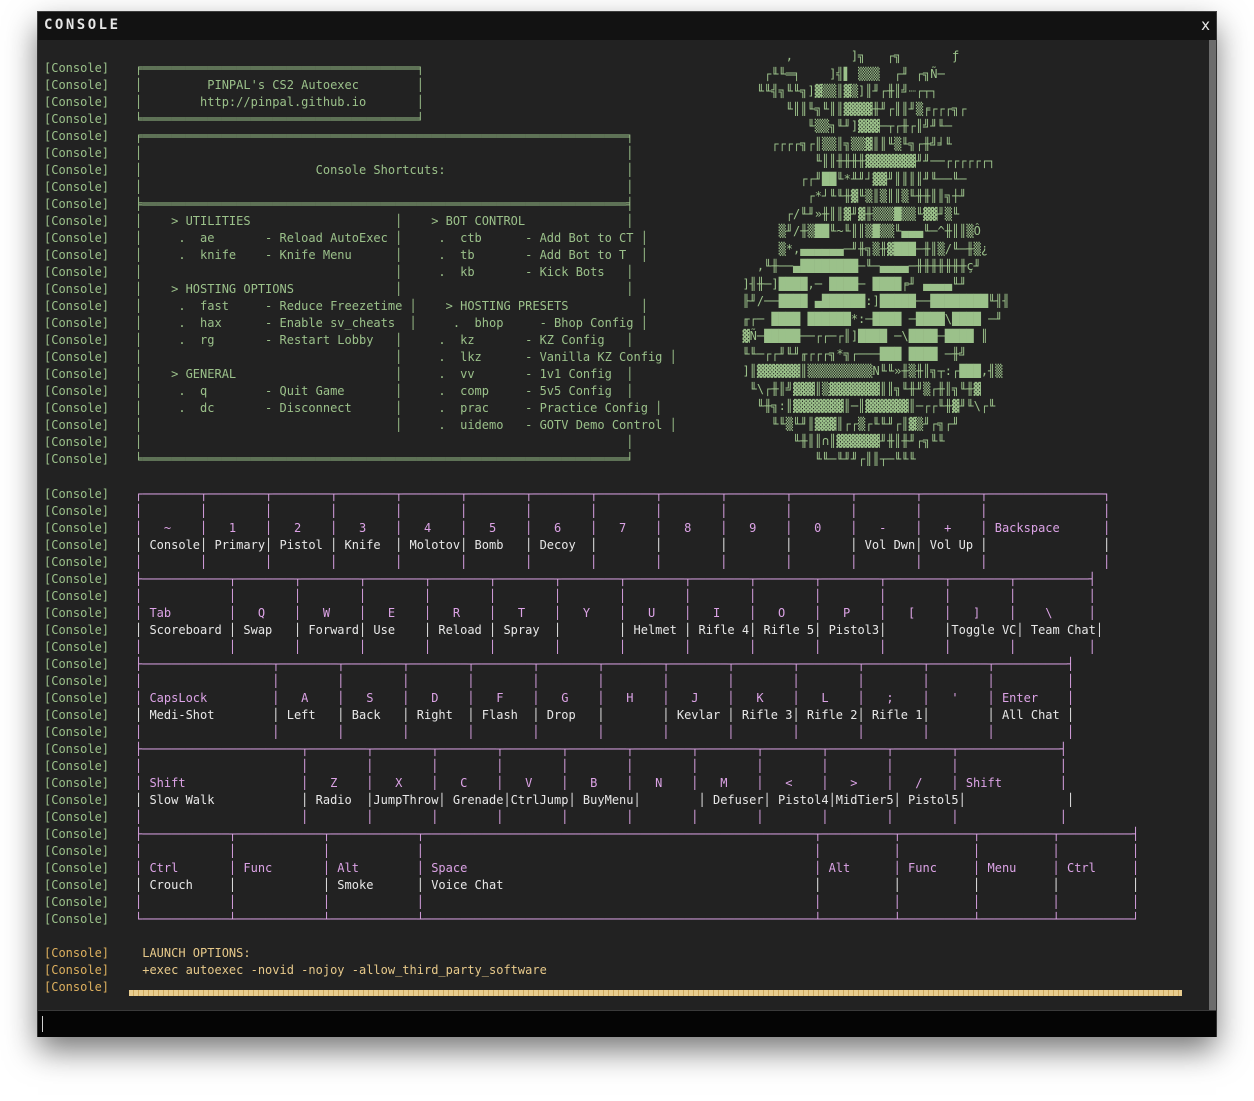 The height and width of the screenshot is (1101, 1254). I want to click on ascii-art-line: ╙╙─╙╜╜┌║║┬─╙╙╙, so click(822, 458).